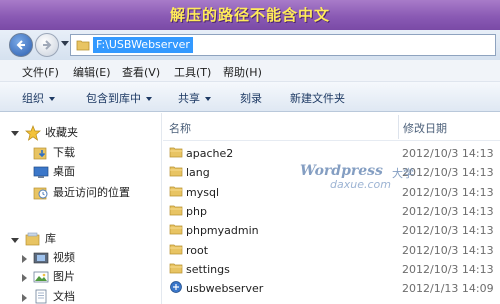  Describe the element at coordinates (113, 98) in the screenshot. I see `include-library-label: 包含到库中` at that location.